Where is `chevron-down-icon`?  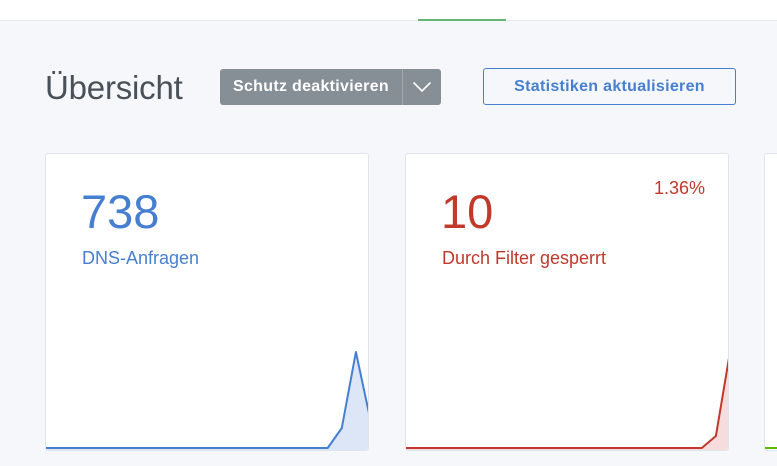
chevron-down-icon is located at coordinates (422, 87).